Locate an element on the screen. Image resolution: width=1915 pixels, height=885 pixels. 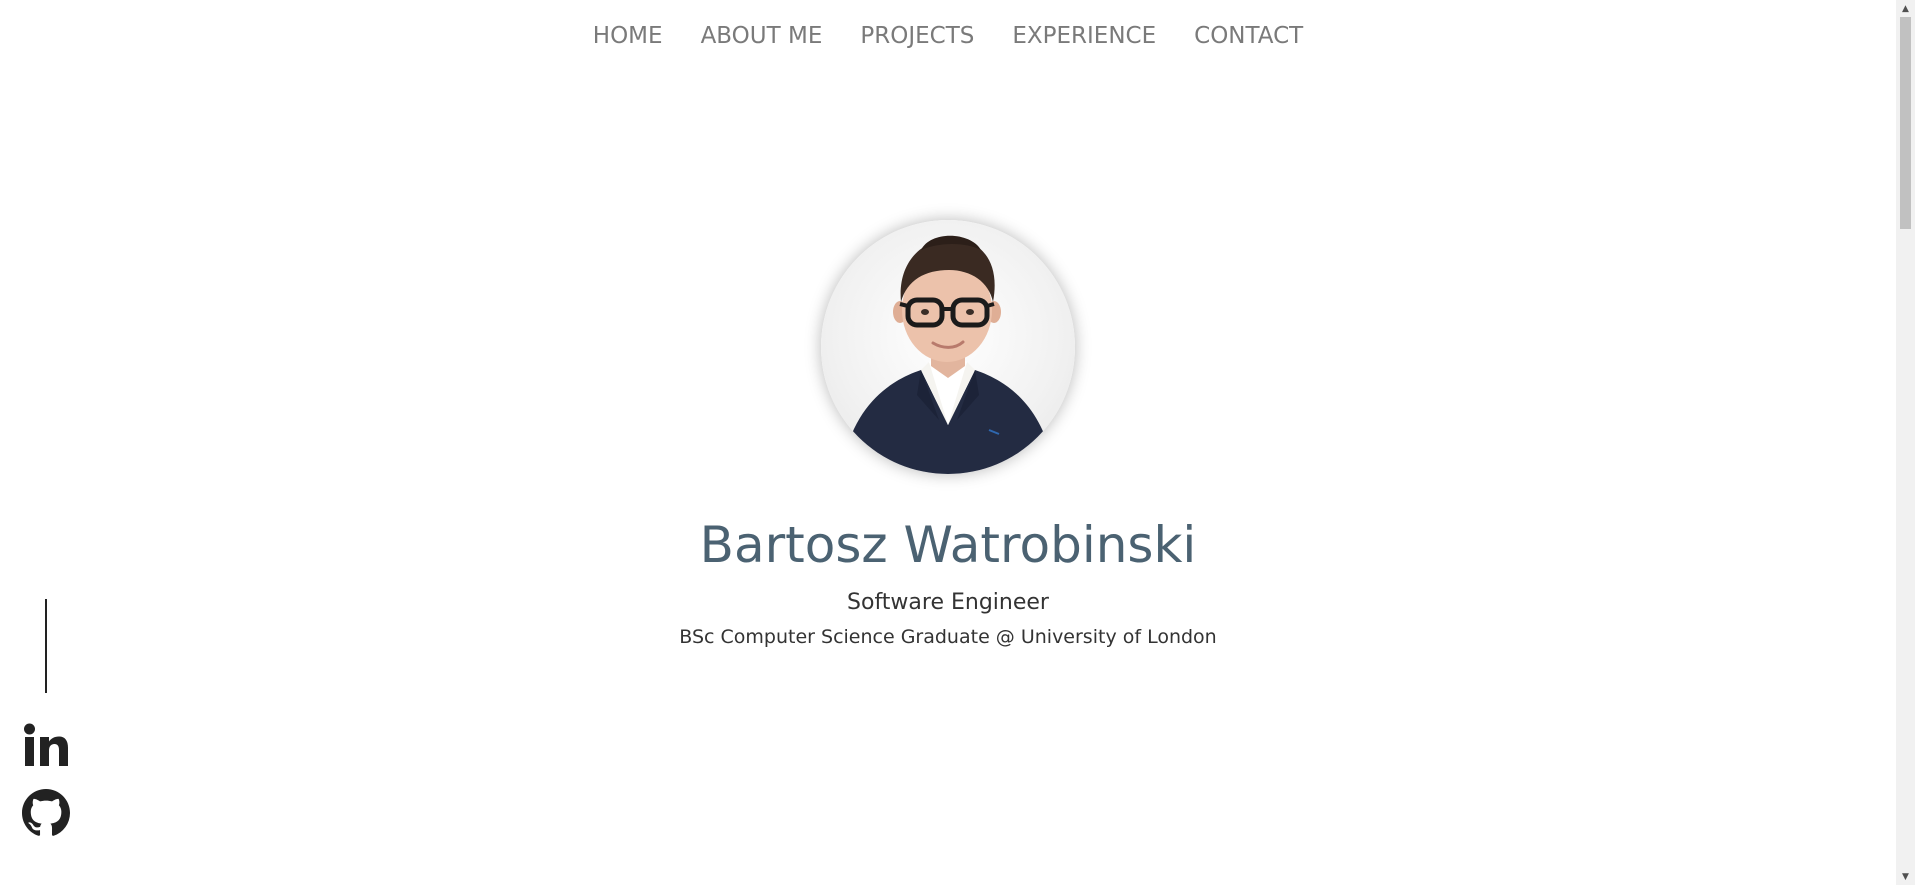
profile-photo is located at coordinates (948, 347).